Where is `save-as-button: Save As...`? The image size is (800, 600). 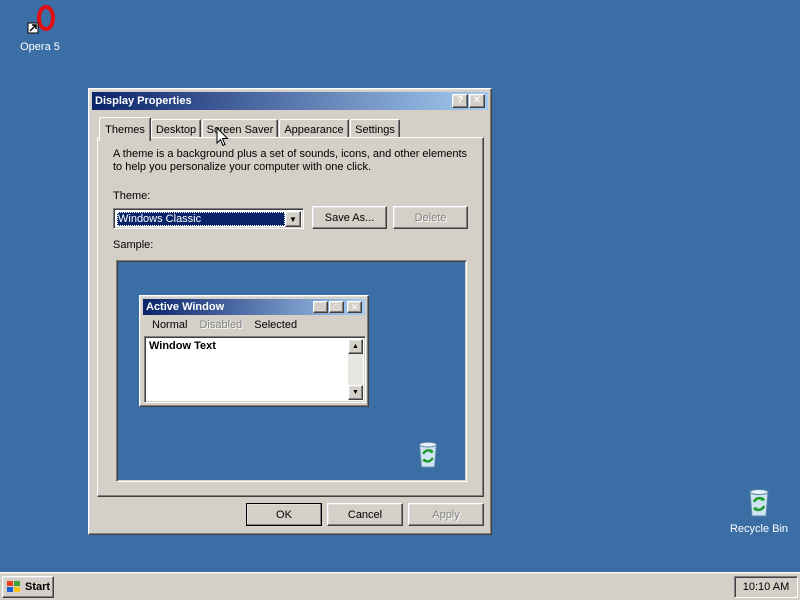
save-as-button: Save As... is located at coordinates (349, 217).